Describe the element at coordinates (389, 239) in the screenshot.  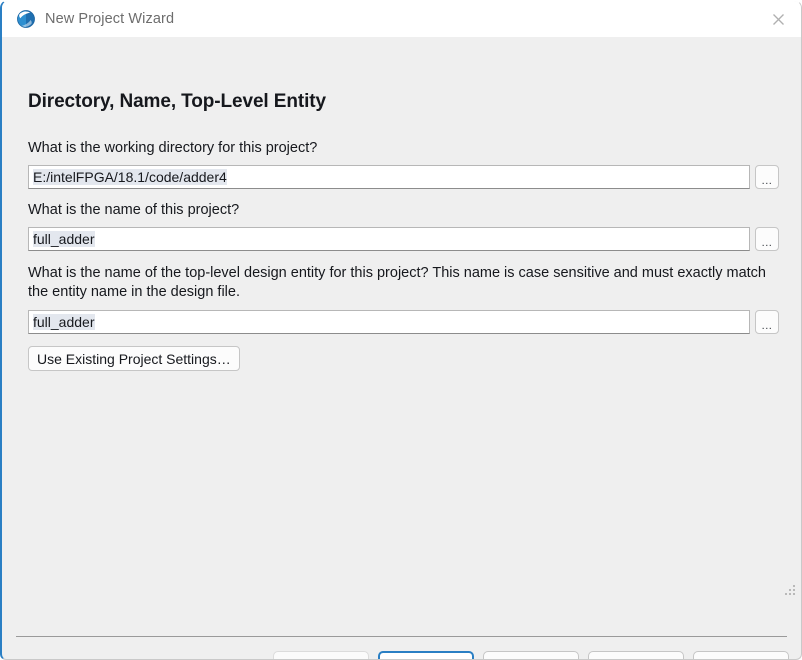
I see `project-name-input: full_adder` at that location.